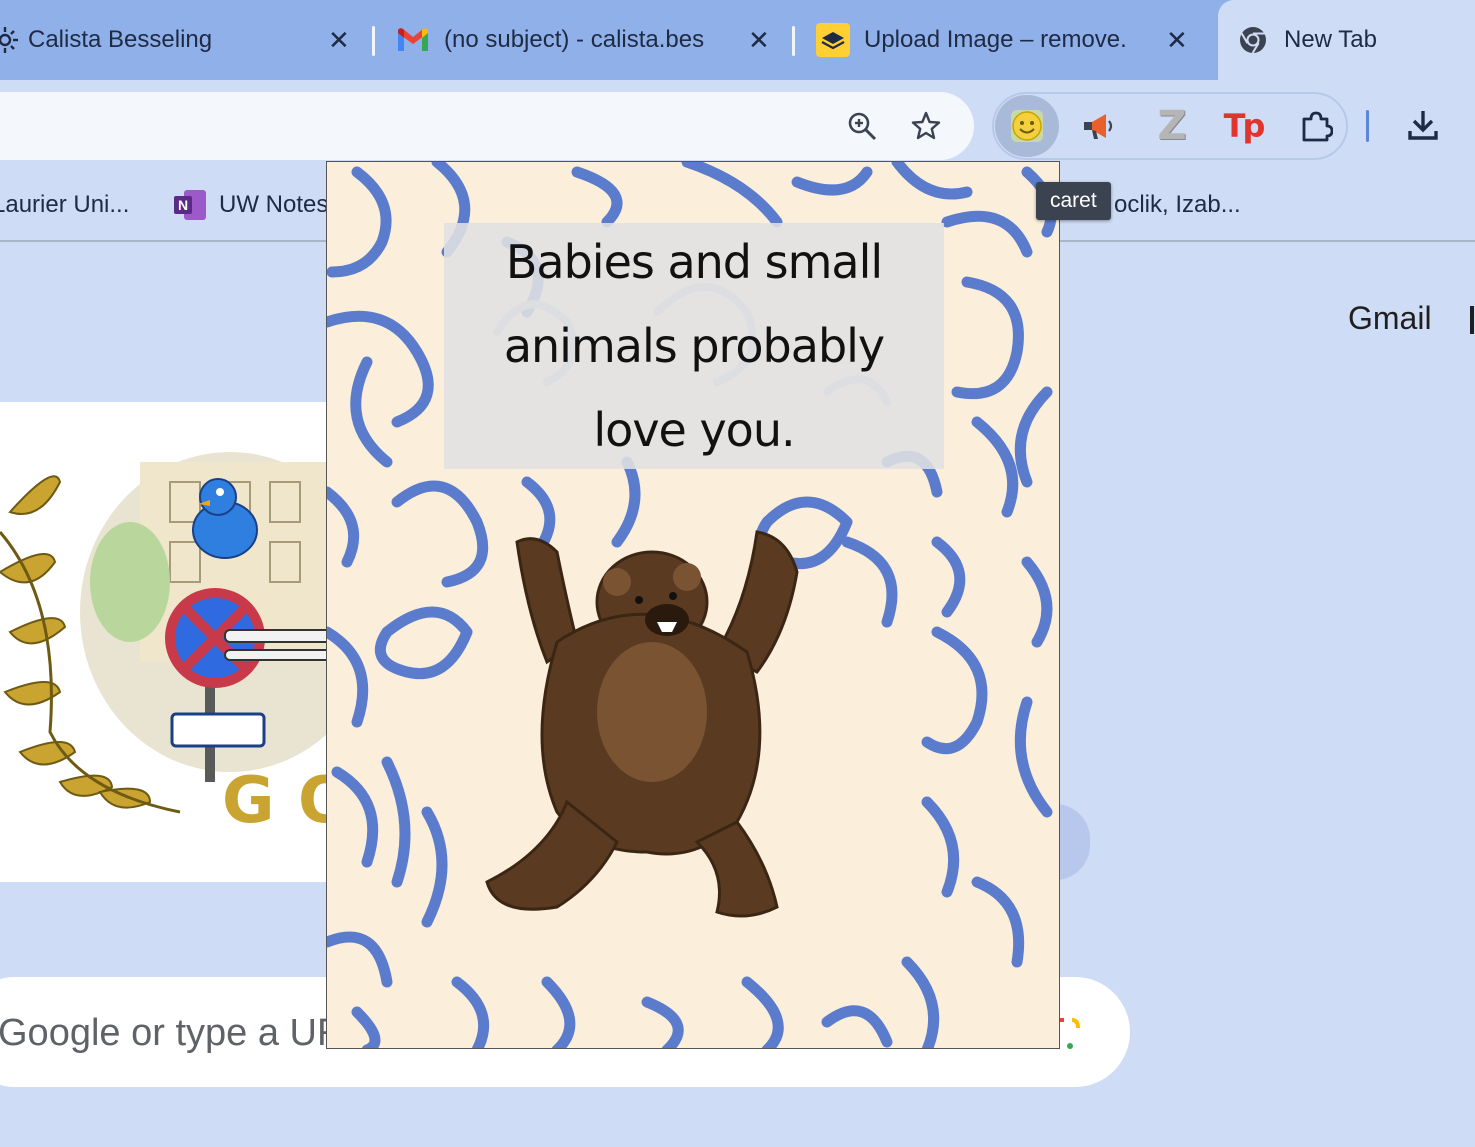 Image resolution: width=1475 pixels, height=1147 pixels. I want to click on z-extension-icon: Z, so click(1172, 126).